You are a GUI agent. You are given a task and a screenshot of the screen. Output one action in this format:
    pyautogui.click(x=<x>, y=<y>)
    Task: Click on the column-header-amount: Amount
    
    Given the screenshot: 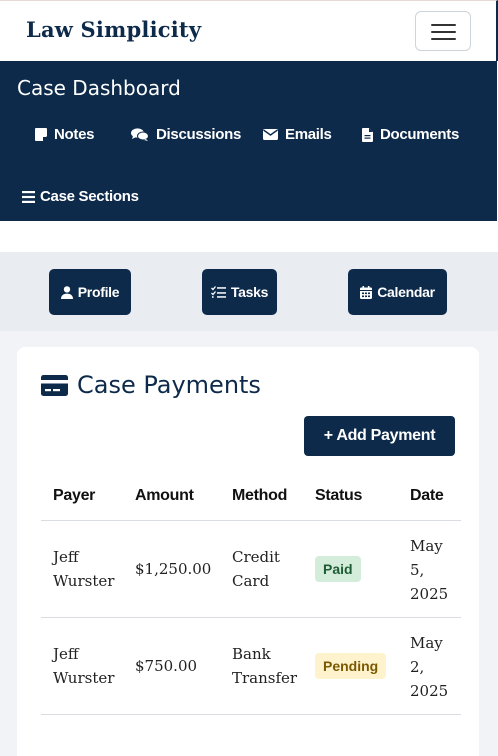 What is the action you would take?
    pyautogui.click(x=164, y=495)
    